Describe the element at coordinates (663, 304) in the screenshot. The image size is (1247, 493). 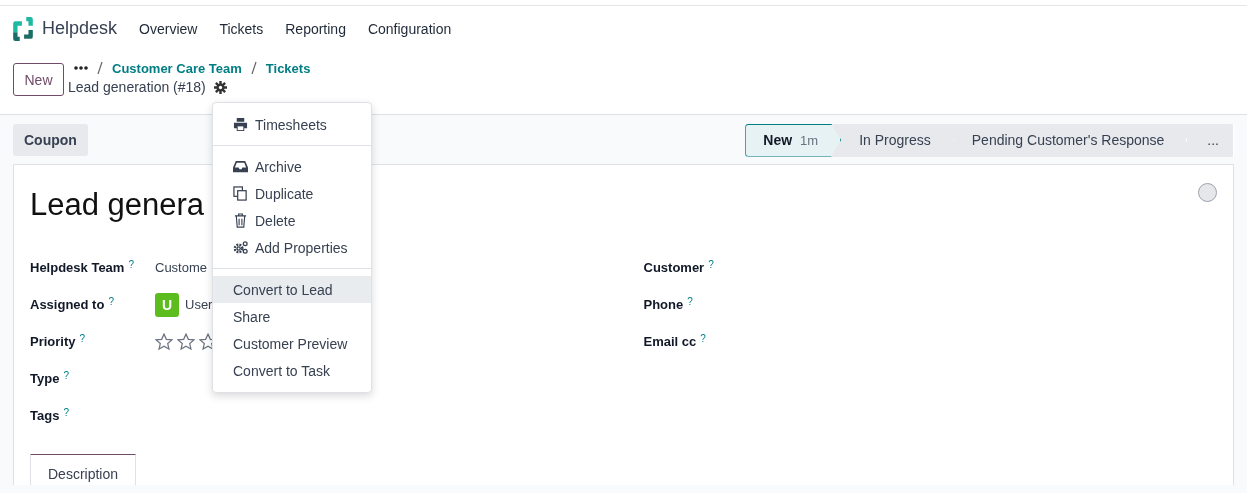
I see `field-label: Phone` at that location.